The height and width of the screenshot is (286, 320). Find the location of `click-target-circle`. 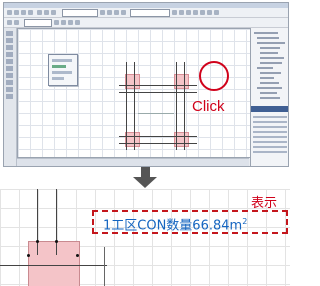

click-target-circle is located at coordinates (214, 76).